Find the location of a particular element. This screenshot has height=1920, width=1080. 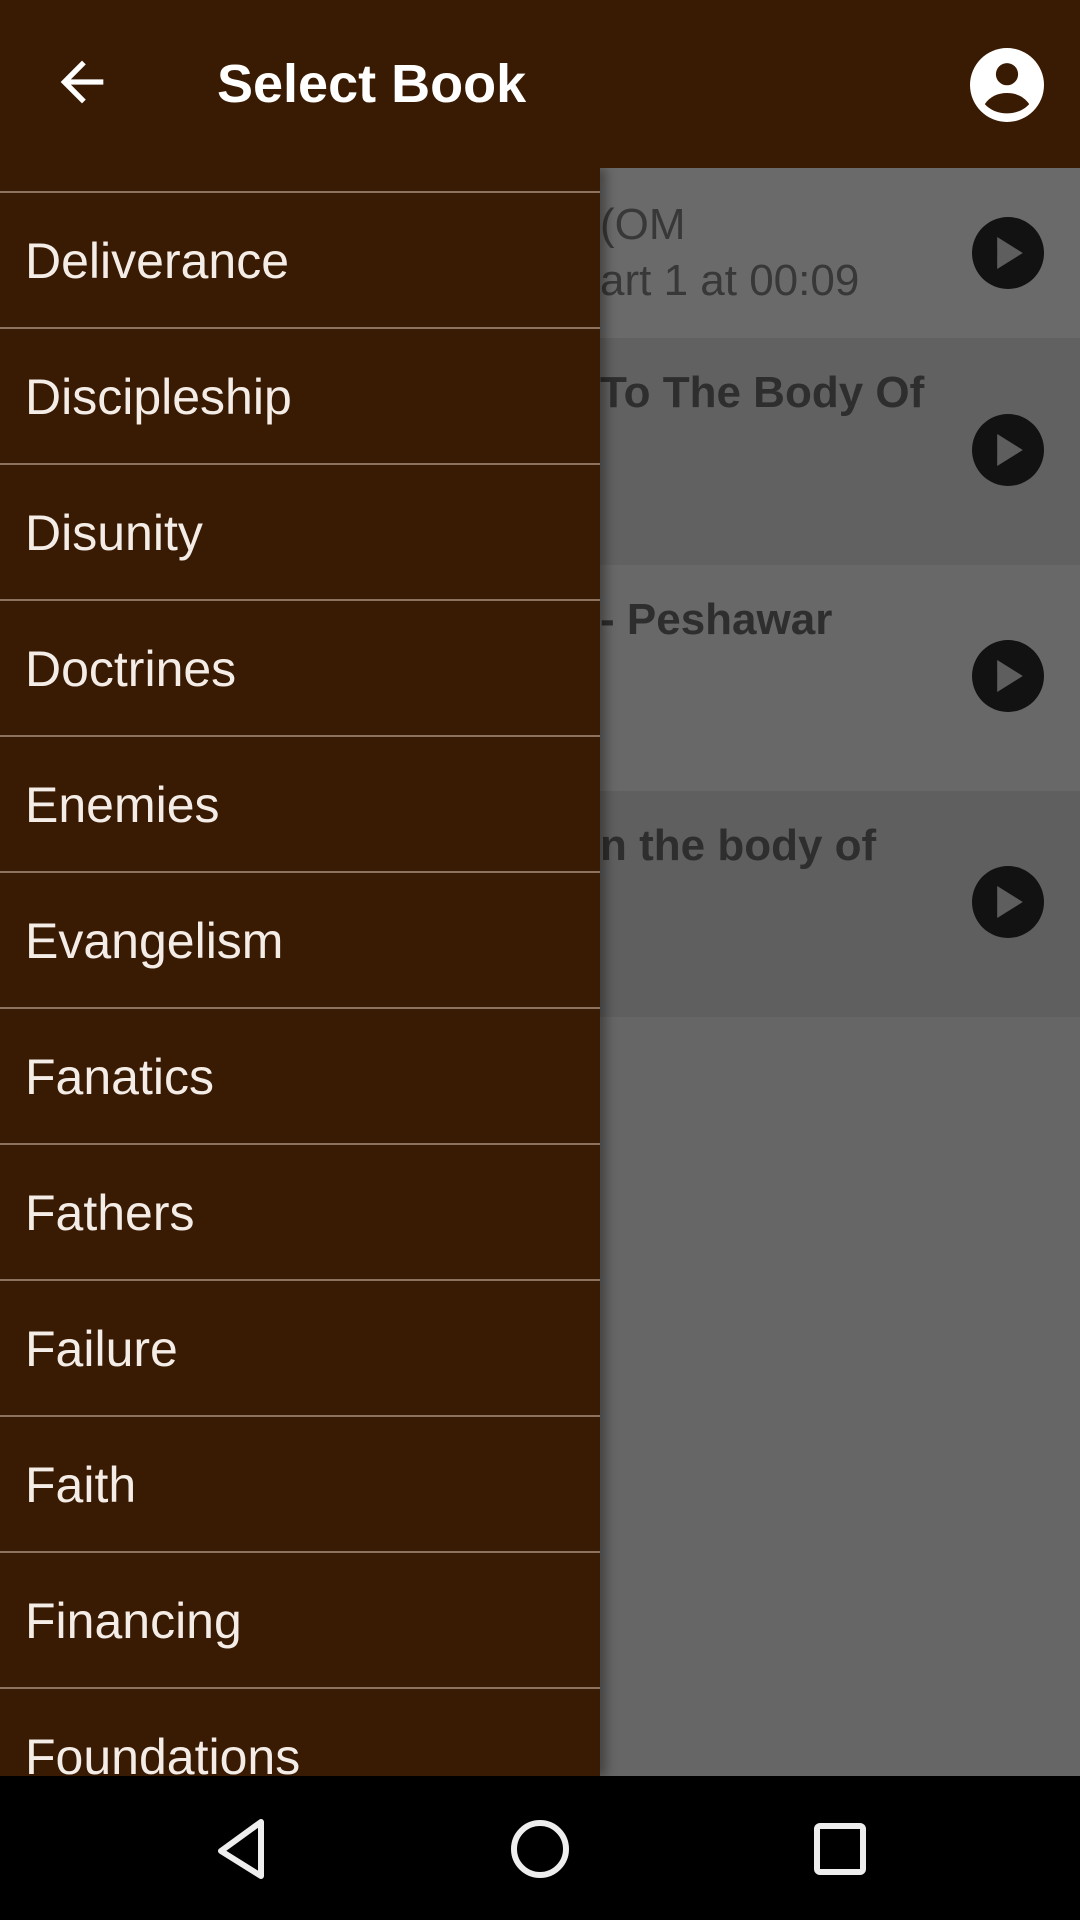

drawer-item-doctrines: Doctrines is located at coordinates (300, 669).